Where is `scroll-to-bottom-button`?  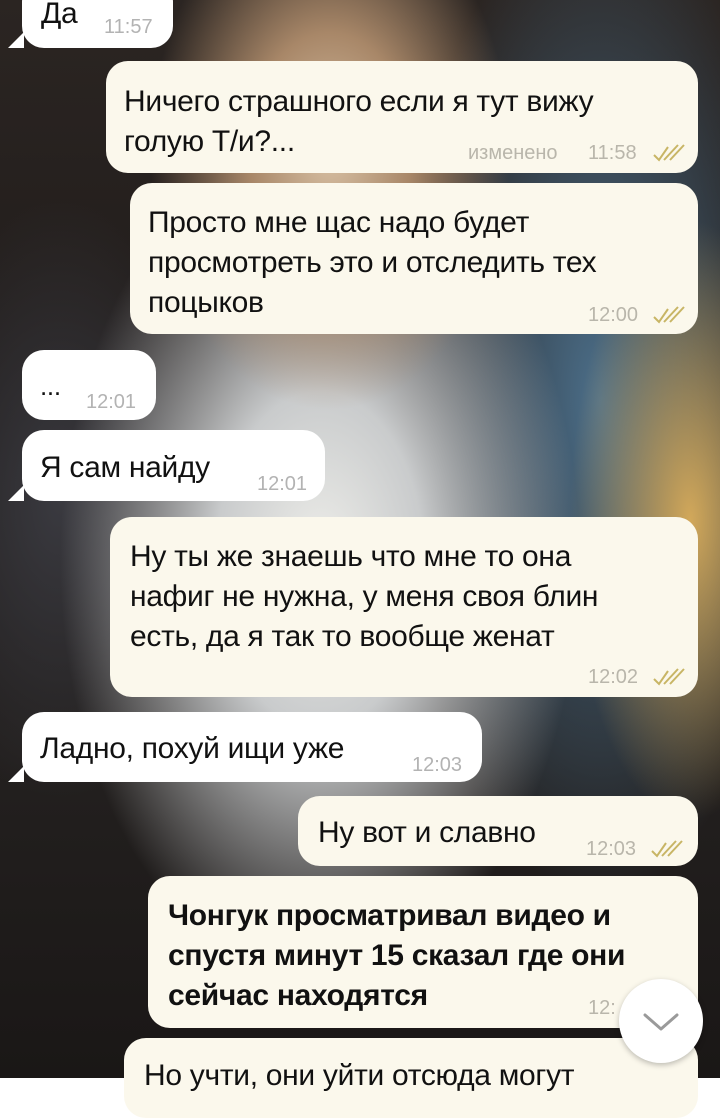
scroll-to-bottom-button is located at coordinates (661, 1021).